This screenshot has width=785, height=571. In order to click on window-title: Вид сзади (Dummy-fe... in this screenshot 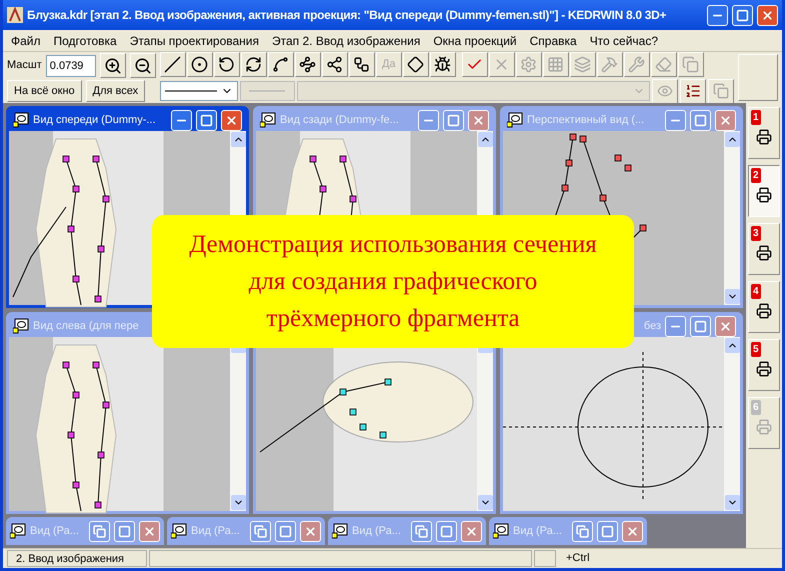, I will do `click(339, 120)`.